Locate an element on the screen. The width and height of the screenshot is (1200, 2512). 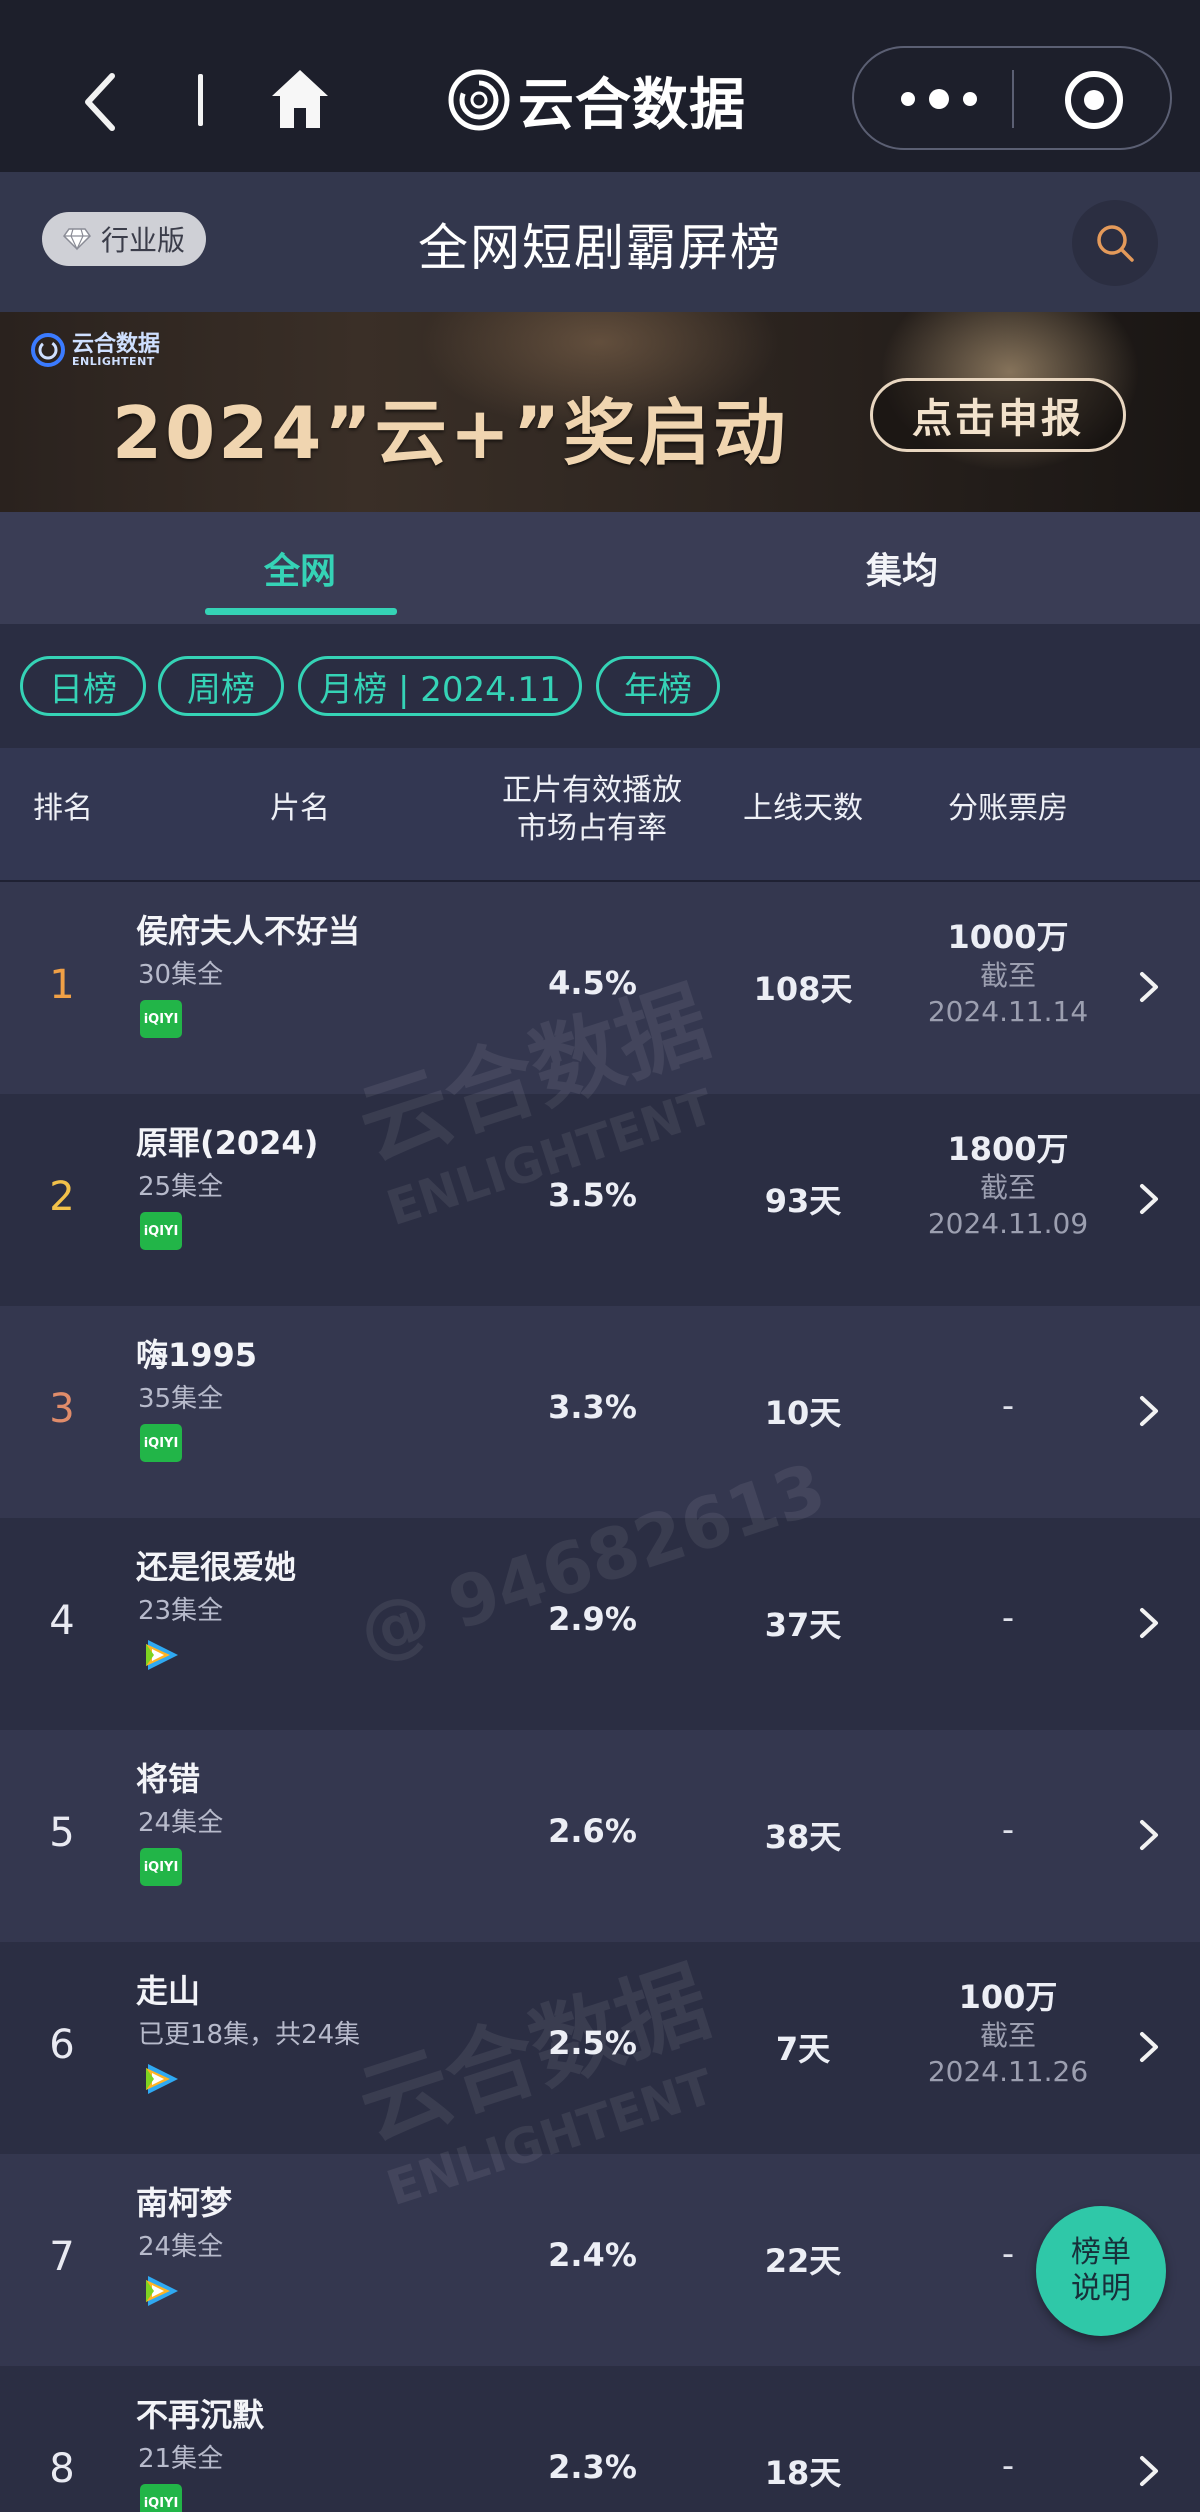
rank-number: 1 is located at coordinates (62, 985).